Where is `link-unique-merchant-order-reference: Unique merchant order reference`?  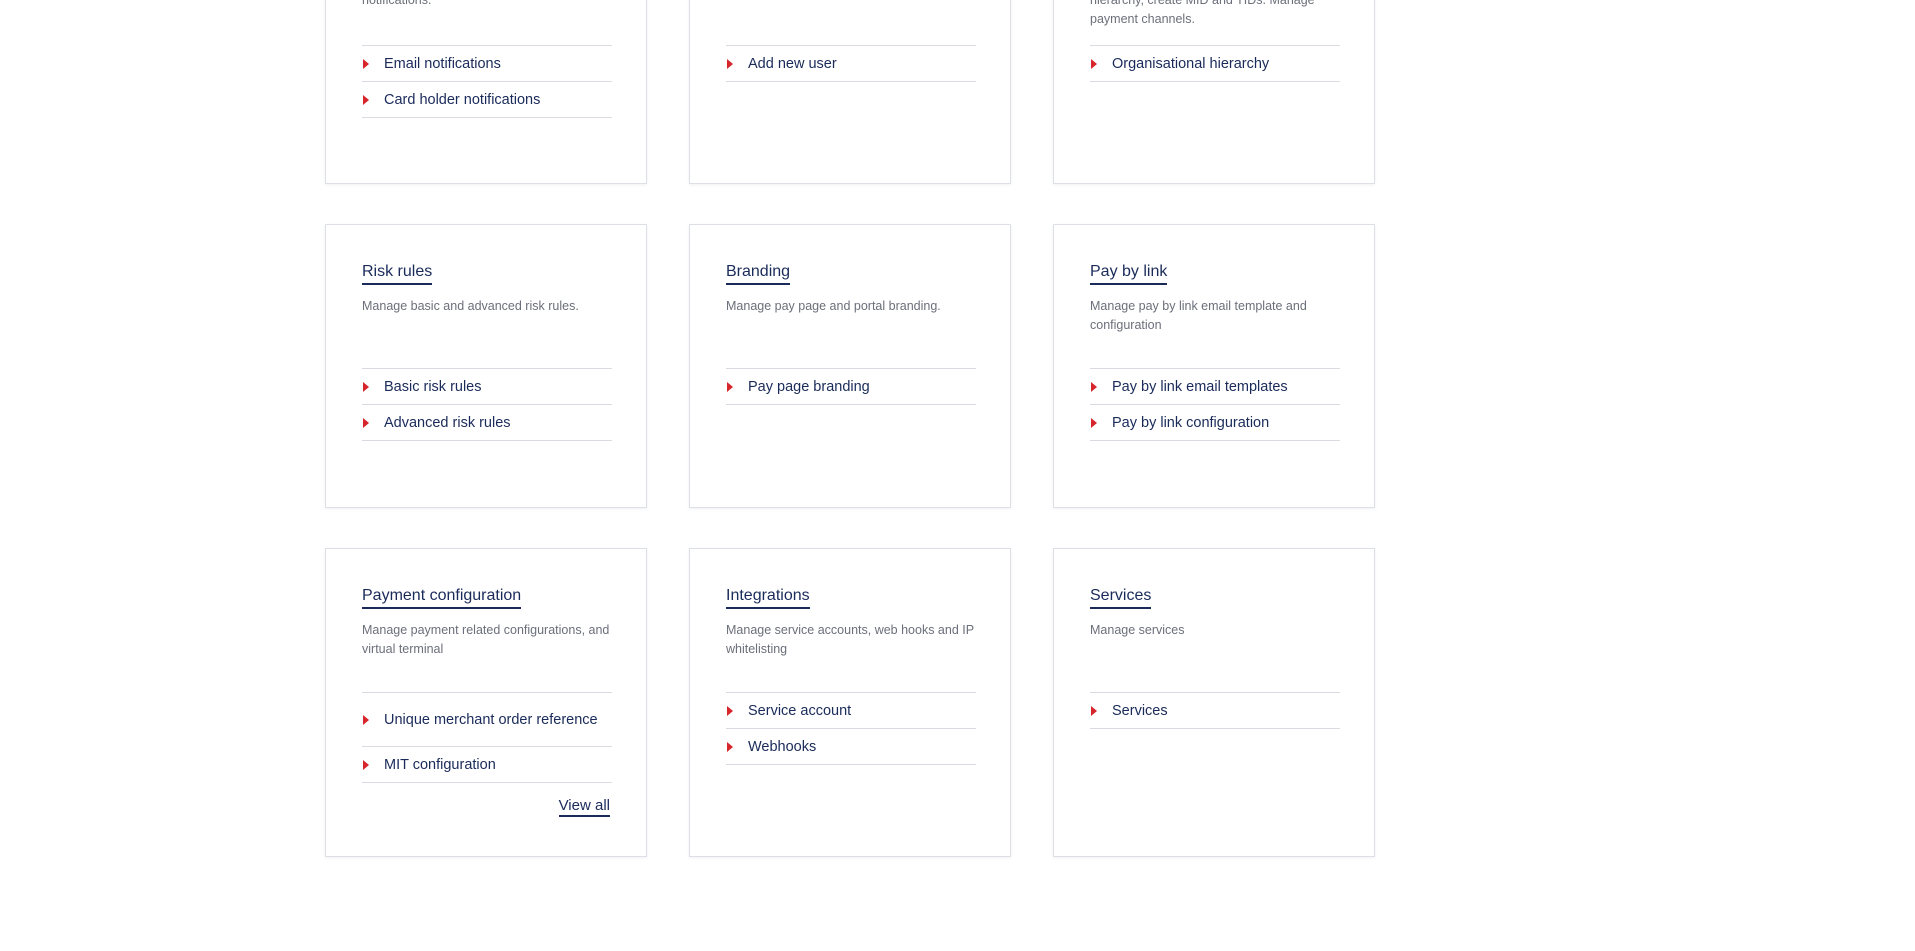
link-unique-merchant-order-reference: Unique merchant order reference is located at coordinates (487, 720).